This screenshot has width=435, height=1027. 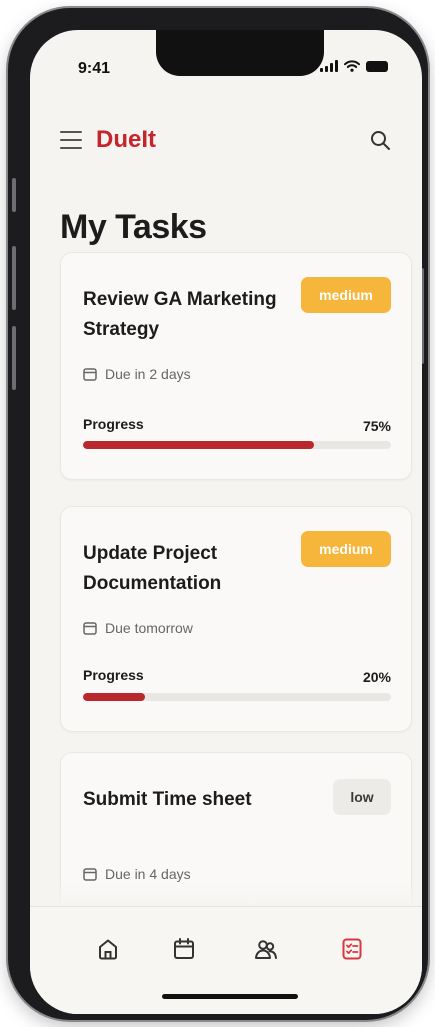 I want to click on battery-icon, so click(x=377, y=66).